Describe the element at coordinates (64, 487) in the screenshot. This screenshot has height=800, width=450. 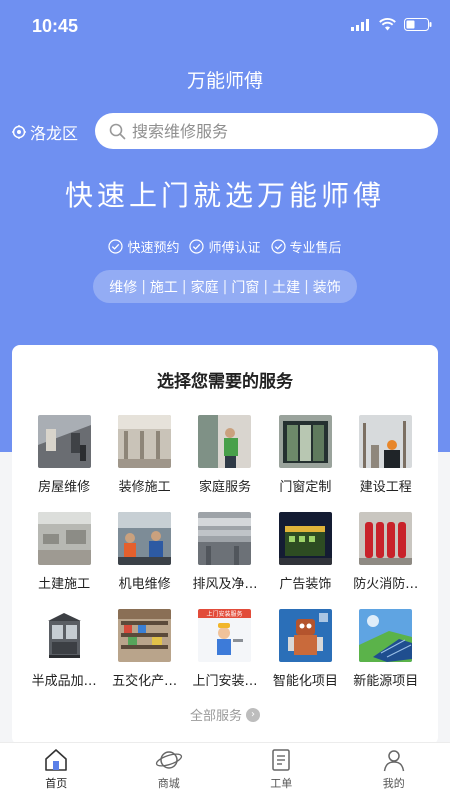
I see `service-label: 房屋维修` at that location.